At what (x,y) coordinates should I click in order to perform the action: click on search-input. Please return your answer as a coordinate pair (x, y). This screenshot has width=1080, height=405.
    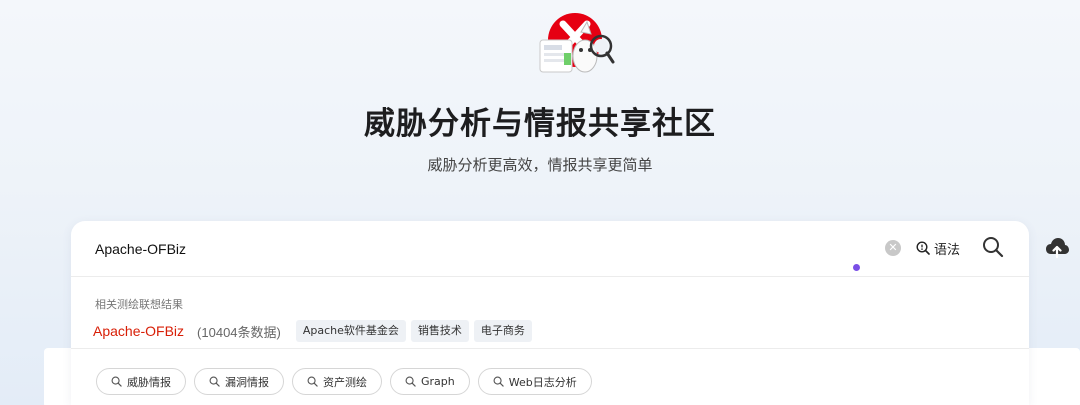
    Looking at the image, I should click on (475, 249).